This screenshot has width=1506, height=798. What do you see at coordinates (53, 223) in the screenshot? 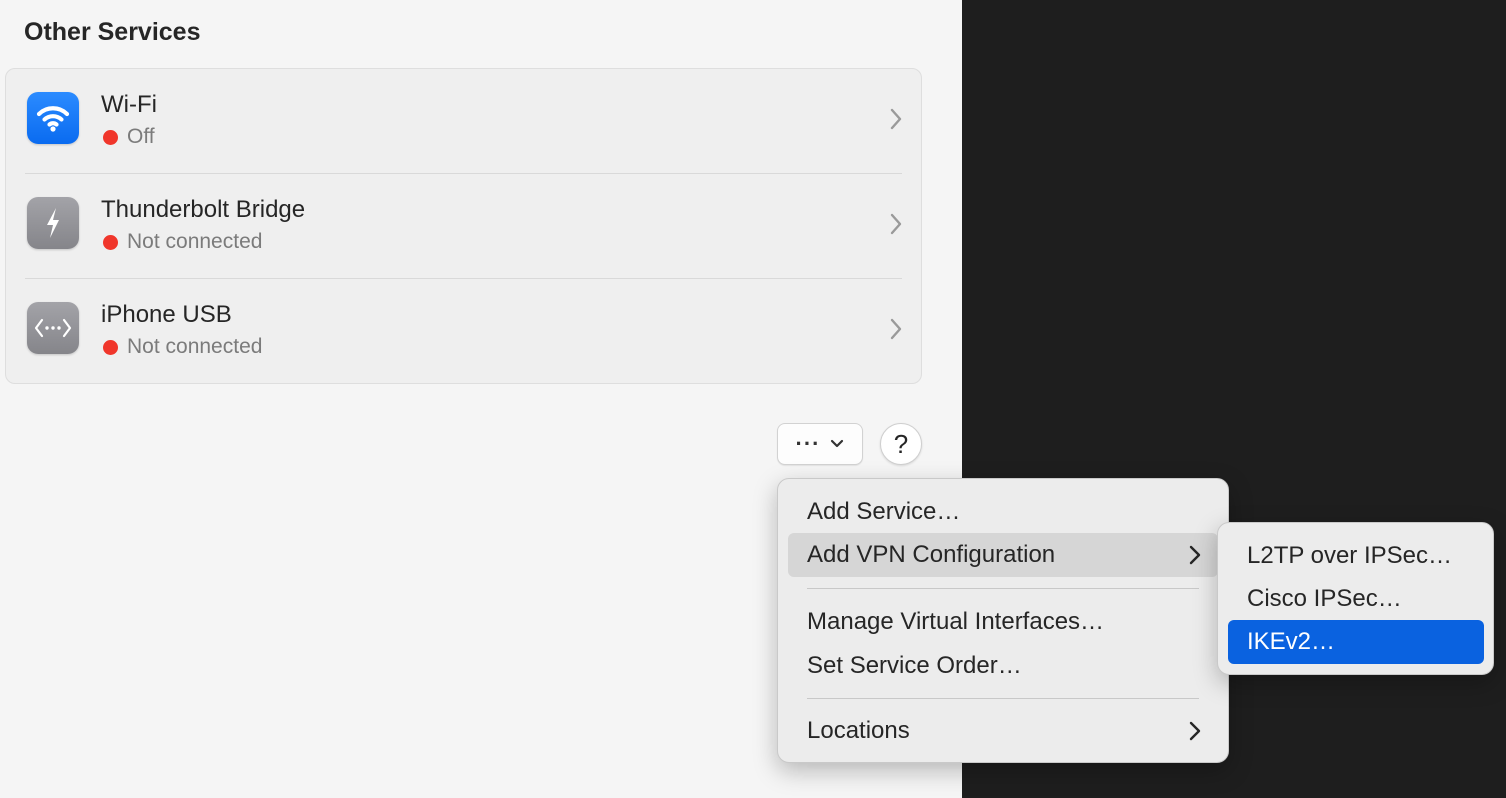
I see `thunderbolt-icon` at bounding box center [53, 223].